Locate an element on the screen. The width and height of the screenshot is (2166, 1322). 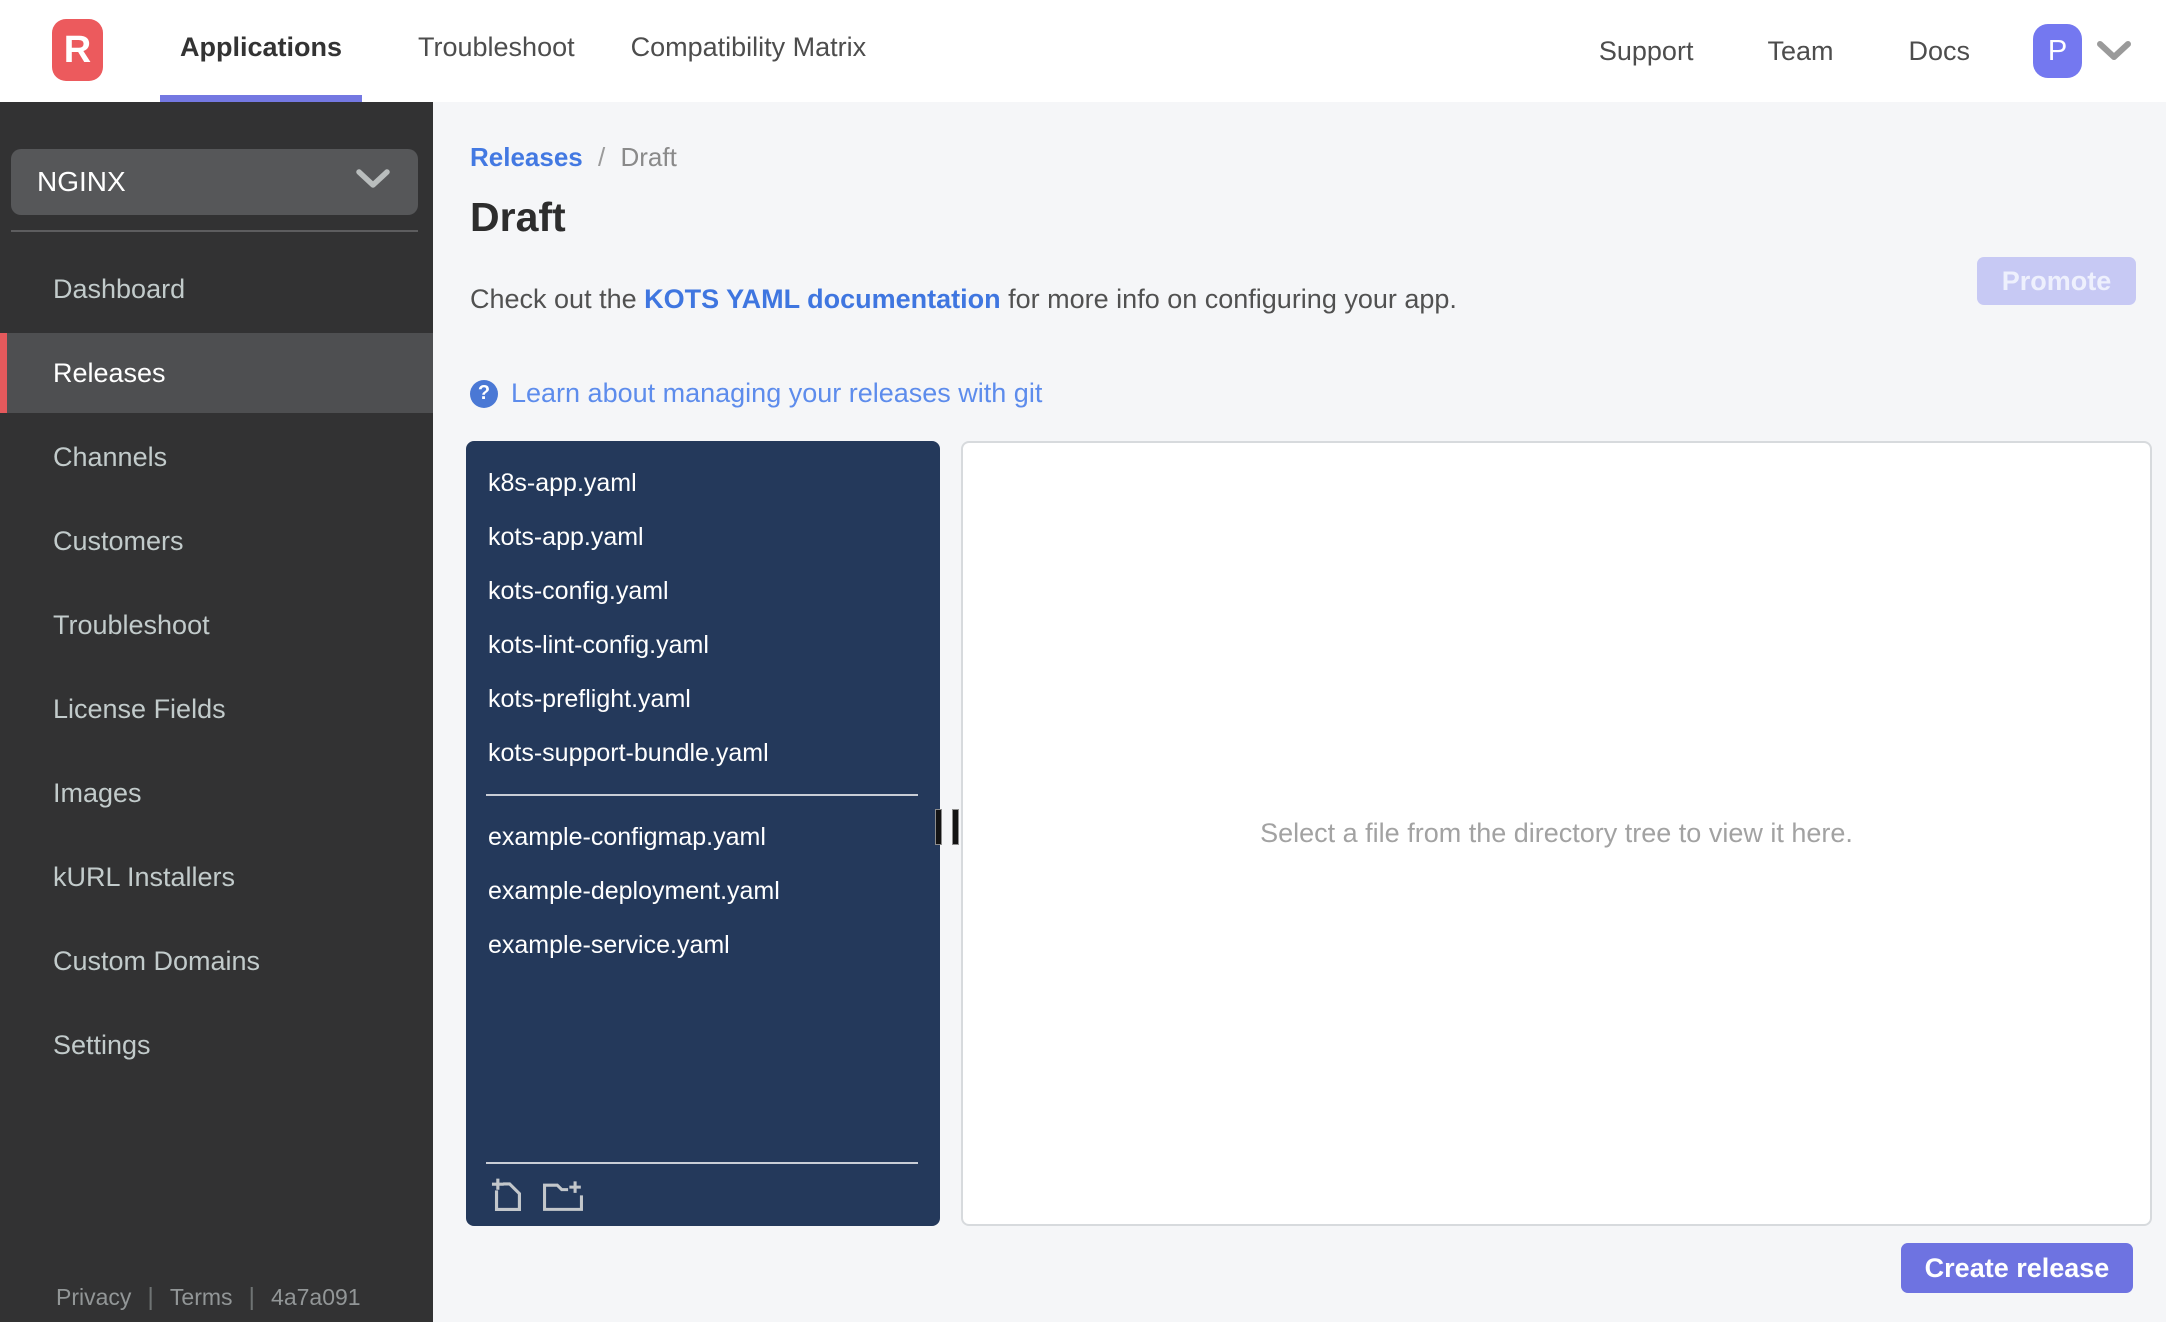
panel-resize-handle is located at coordinates (947, 827).